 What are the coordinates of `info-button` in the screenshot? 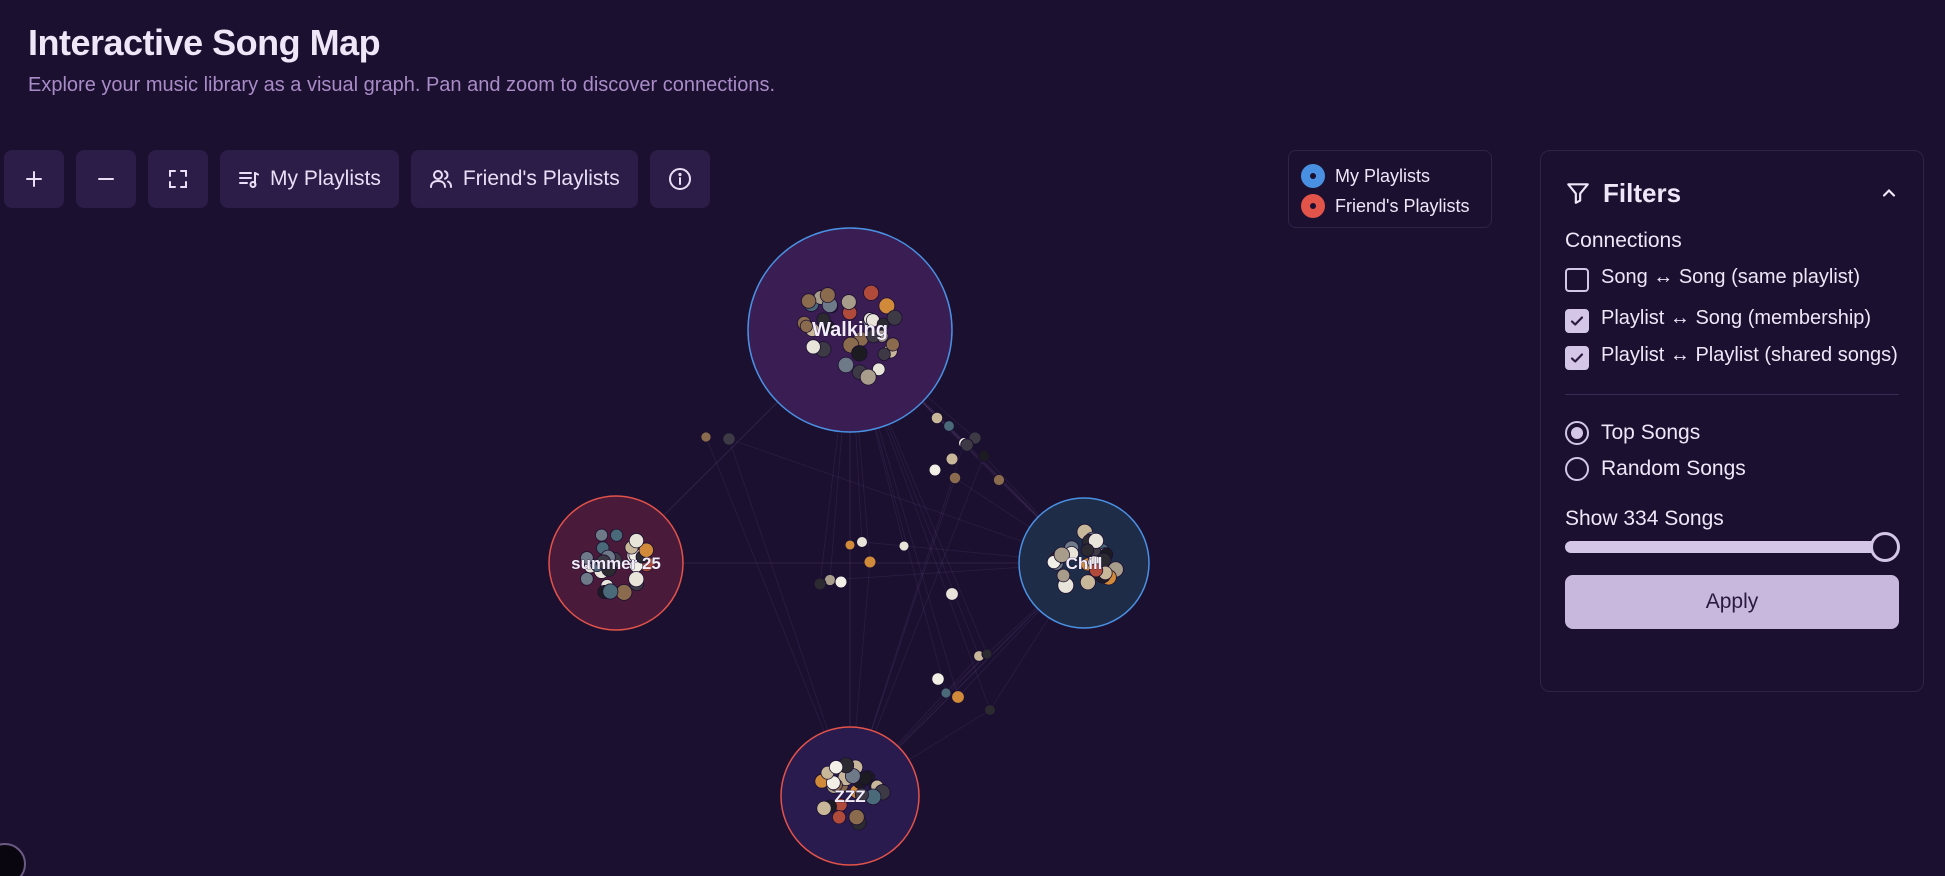 It's located at (679, 179).